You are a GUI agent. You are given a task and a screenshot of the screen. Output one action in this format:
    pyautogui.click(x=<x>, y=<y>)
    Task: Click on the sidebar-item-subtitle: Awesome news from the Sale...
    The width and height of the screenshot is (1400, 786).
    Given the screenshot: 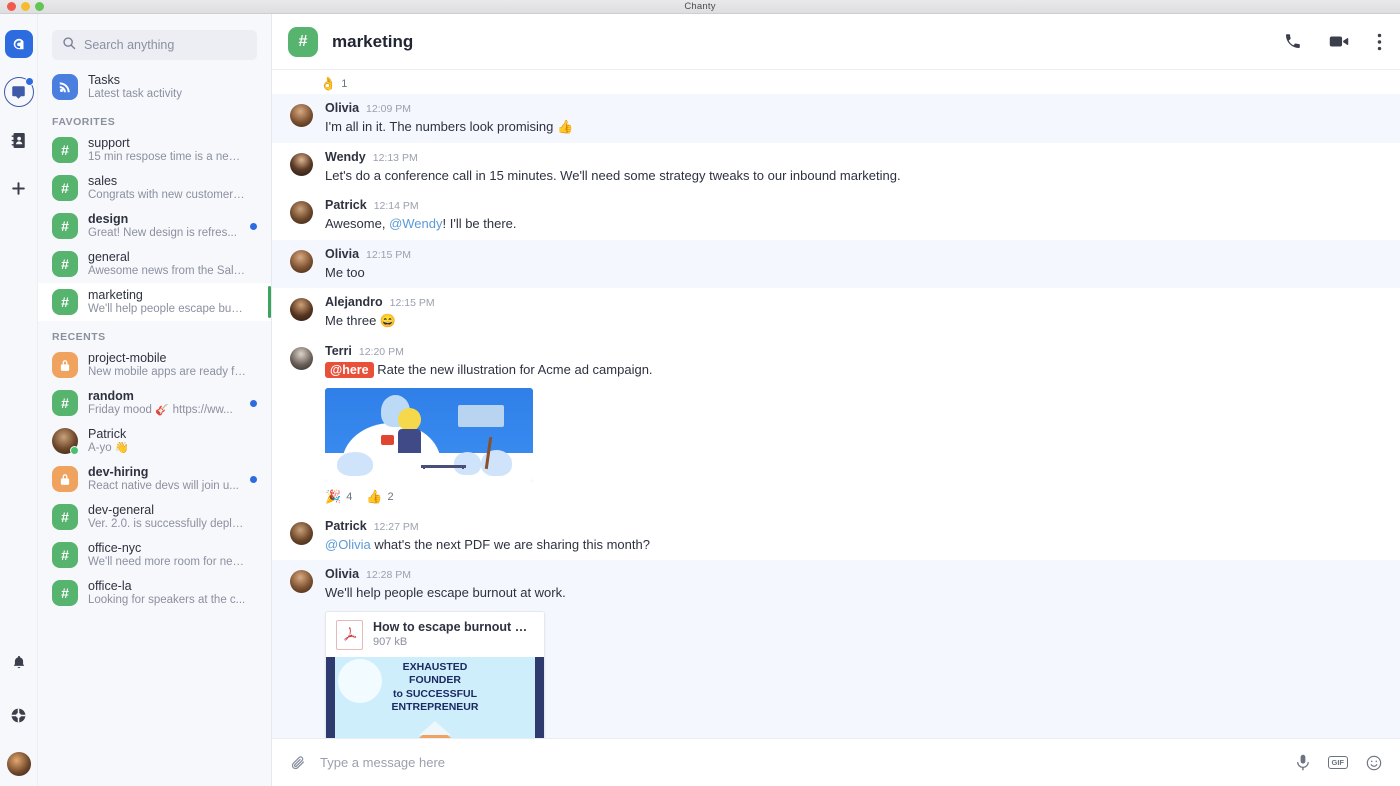 What is the action you would take?
    pyautogui.click(x=167, y=270)
    